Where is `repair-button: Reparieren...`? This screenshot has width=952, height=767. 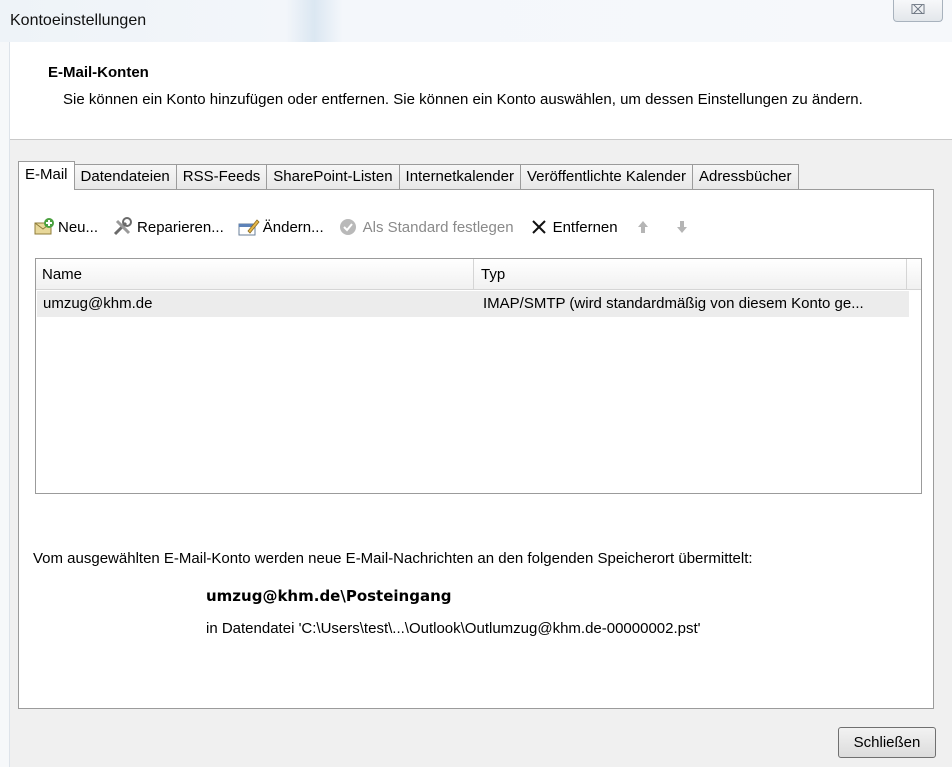
repair-button: Reparieren... is located at coordinates (168, 227).